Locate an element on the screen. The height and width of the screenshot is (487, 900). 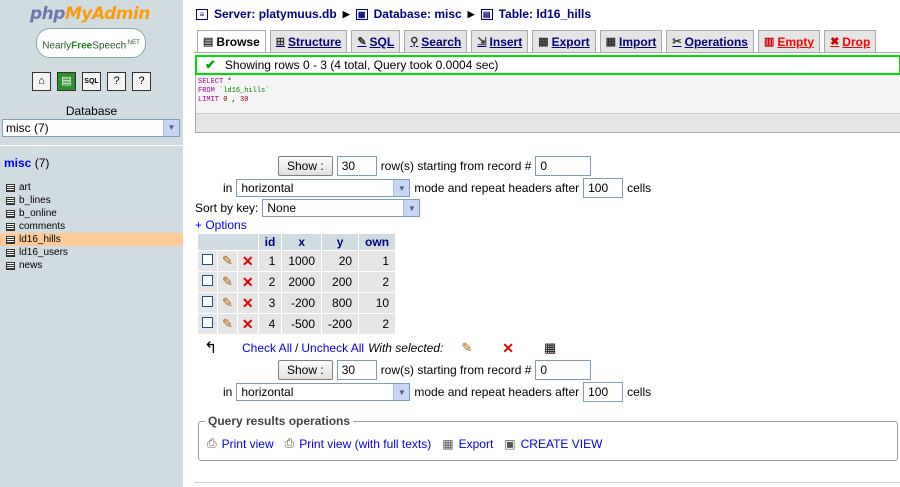
query-window-icon: SQL is located at coordinates (91, 81).